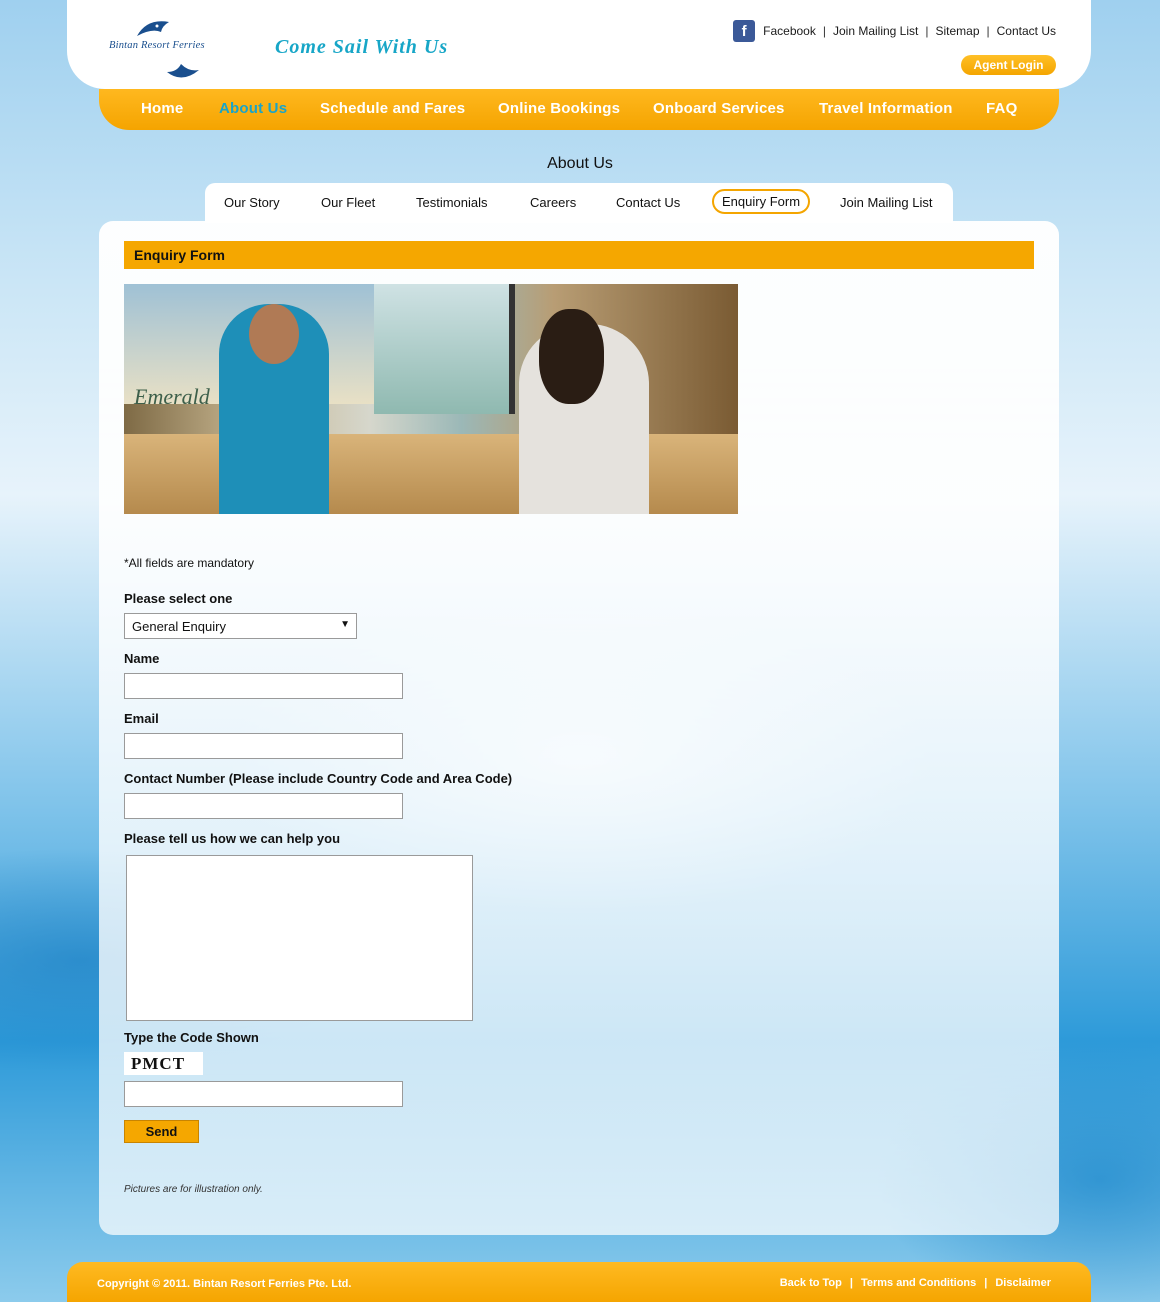 The width and height of the screenshot is (1160, 1302). Describe the element at coordinates (189, 563) in the screenshot. I see `mandatory-note: *All fields are mandatory` at that location.